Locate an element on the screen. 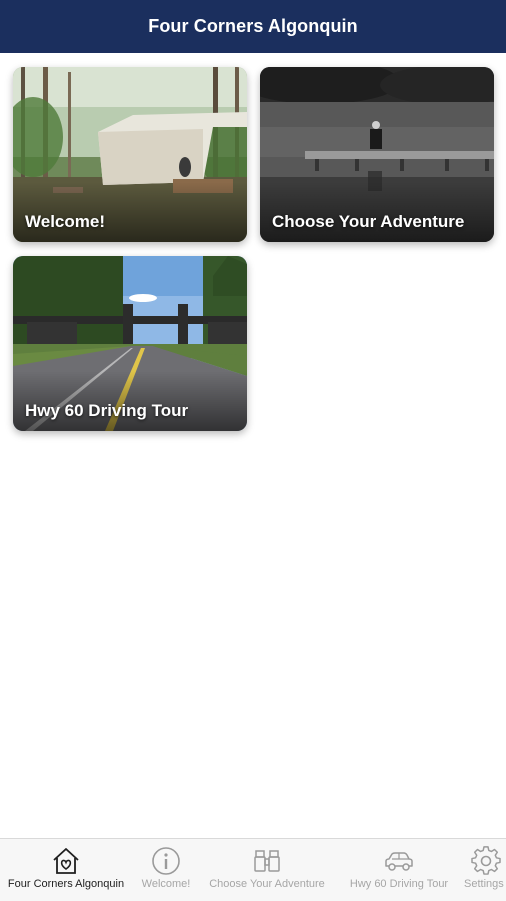 The image size is (506, 901). tab-label: Choose Your Adventure is located at coordinates (267, 884).